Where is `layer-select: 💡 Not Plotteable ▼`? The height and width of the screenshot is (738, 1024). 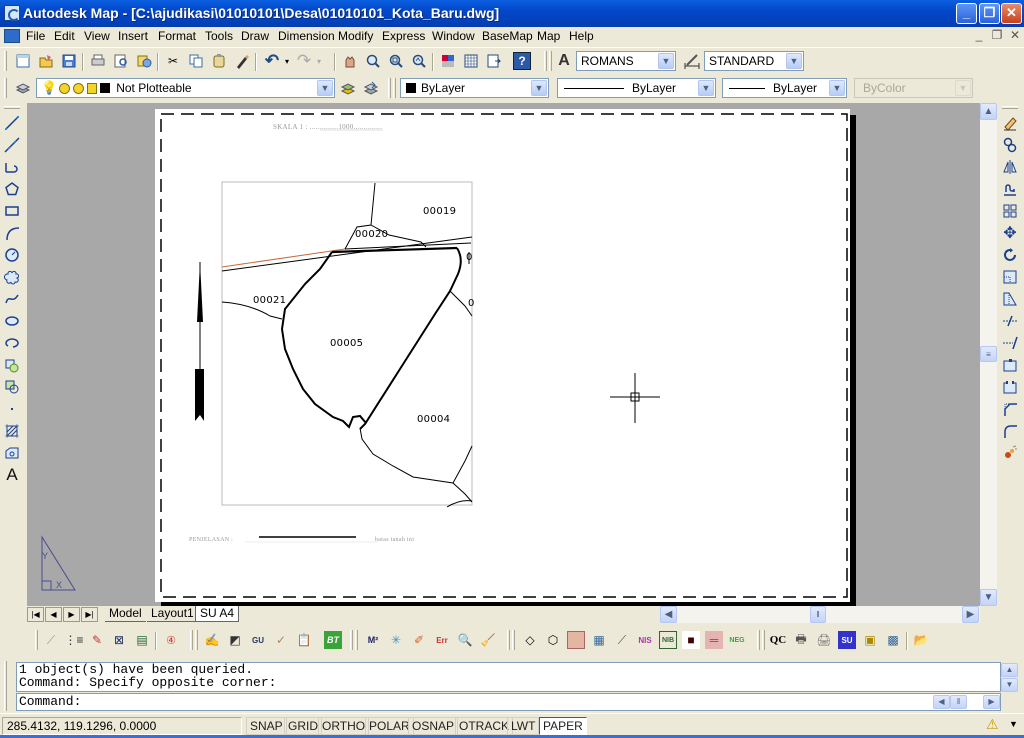
layer-select: 💡 Not Plotteable ▼ is located at coordinates (185, 88).